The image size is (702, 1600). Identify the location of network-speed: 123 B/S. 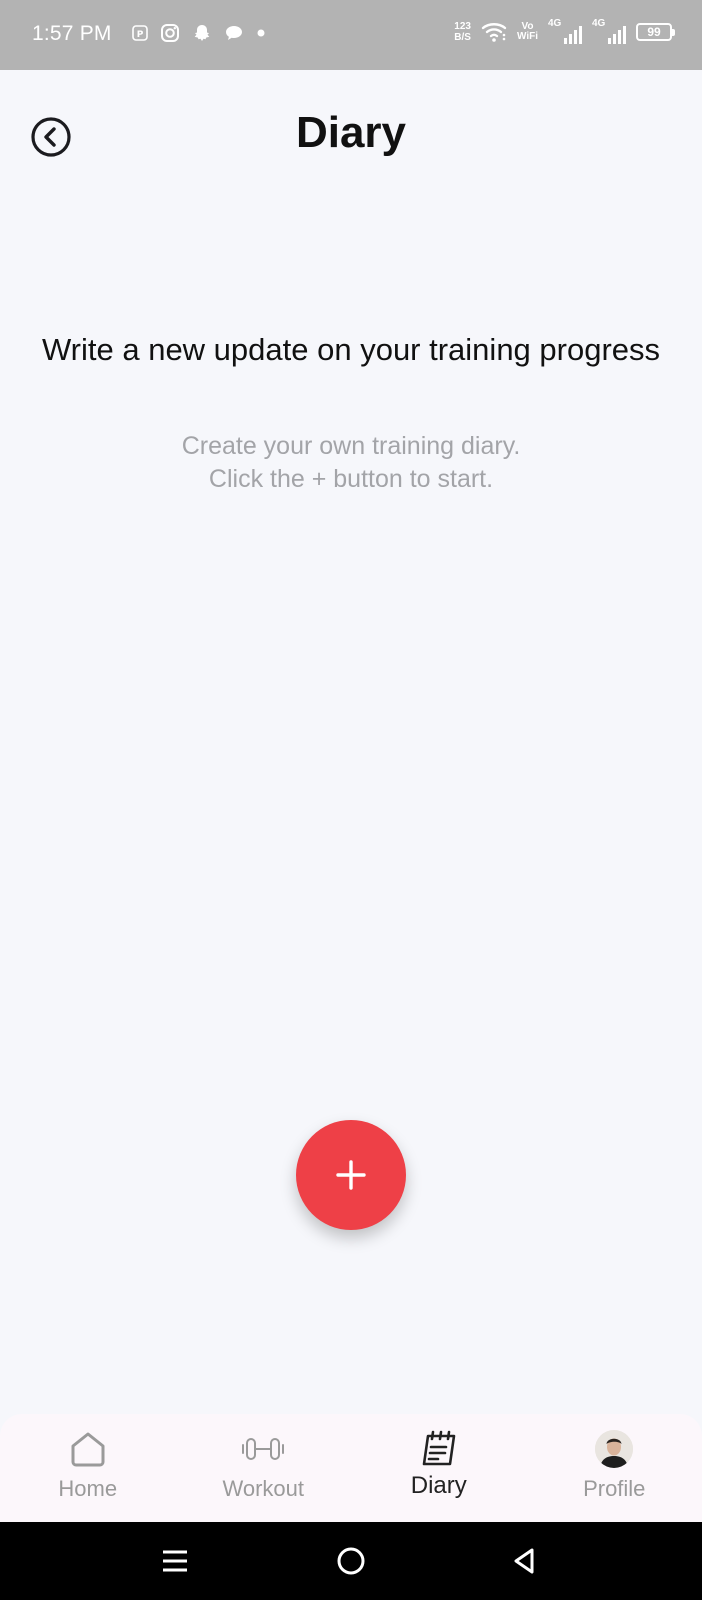
(462, 32).